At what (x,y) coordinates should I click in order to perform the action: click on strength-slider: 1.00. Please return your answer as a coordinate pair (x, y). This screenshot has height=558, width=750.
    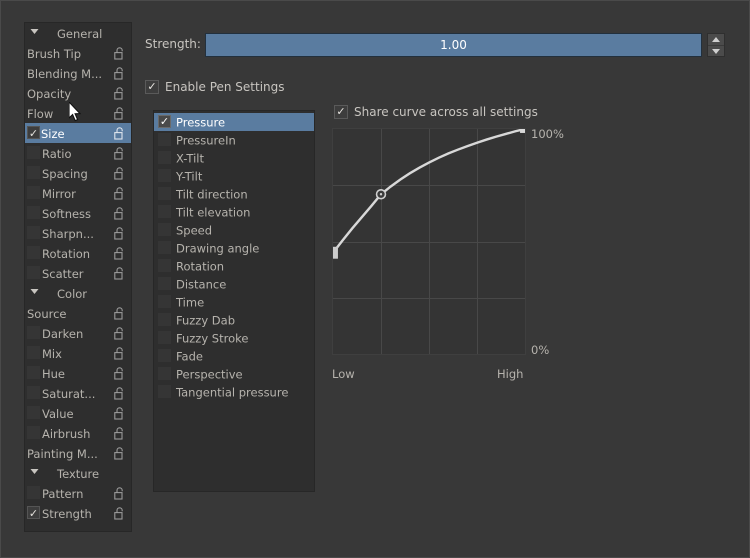
    Looking at the image, I should click on (453, 45).